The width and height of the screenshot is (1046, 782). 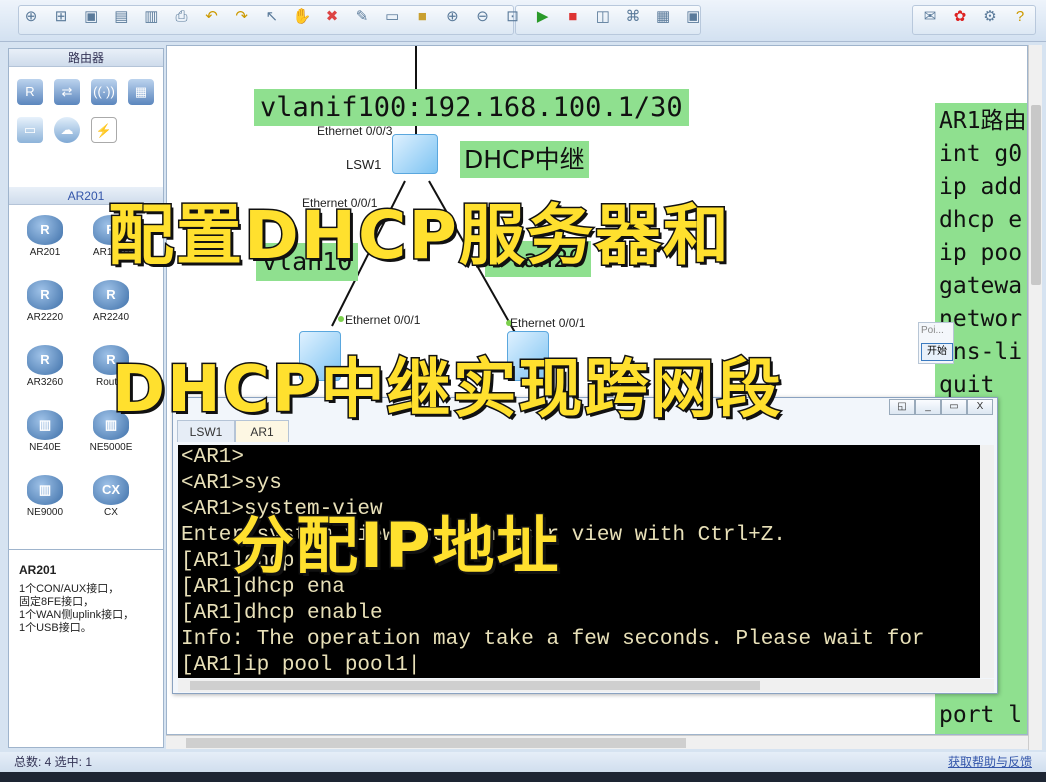 I want to click on terminal-line: <AR1>sys, so click(x=231, y=483).